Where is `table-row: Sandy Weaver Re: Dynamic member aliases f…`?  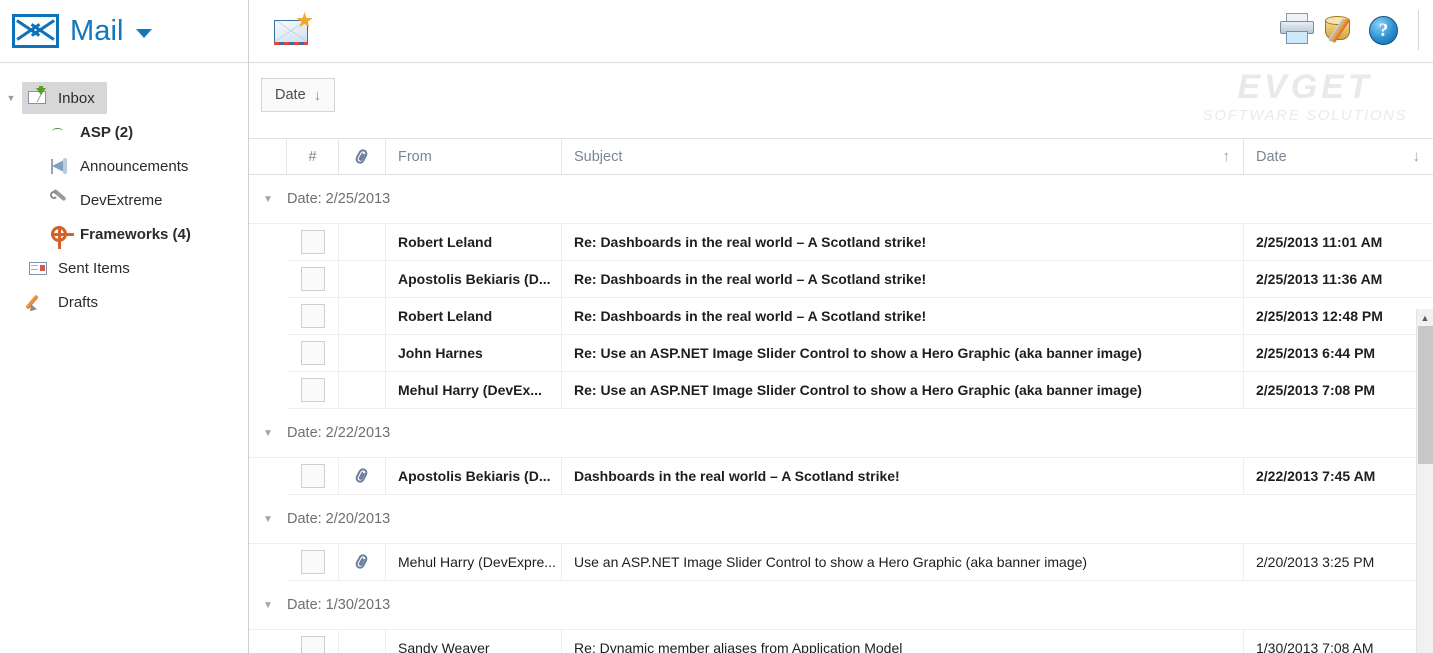
table-row: Sandy Weaver Re: Dynamic member aliases f… is located at coordinates (841, 641).